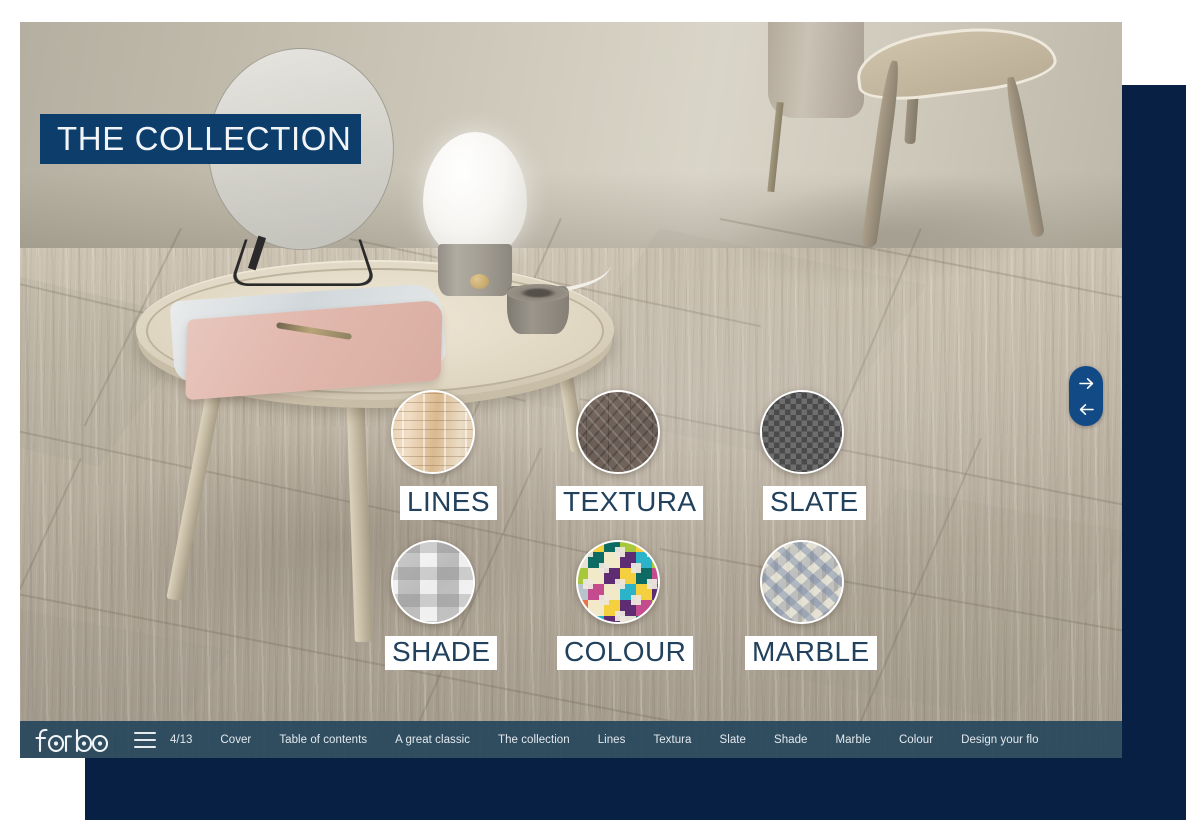 The image size is (1200, 837). I want to click on texture-lines, so click(433, 432).